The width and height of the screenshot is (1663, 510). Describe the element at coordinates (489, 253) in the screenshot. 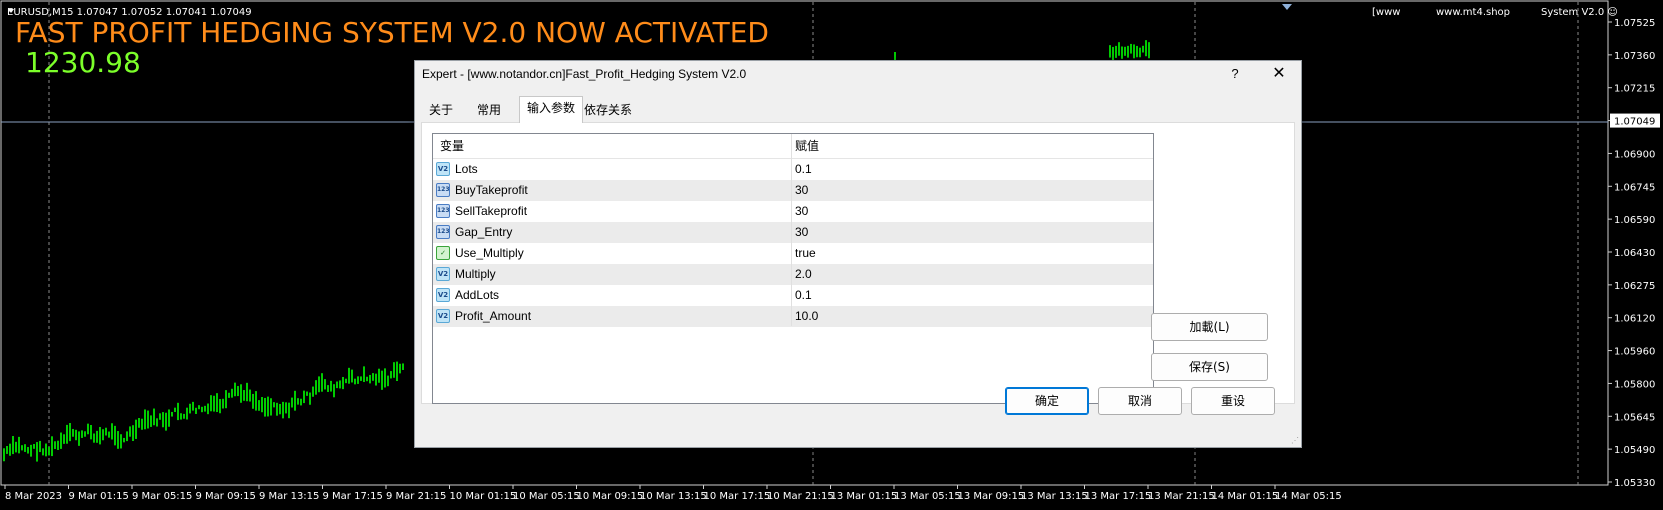

I see `param-name: Use_Multiply` at that location.